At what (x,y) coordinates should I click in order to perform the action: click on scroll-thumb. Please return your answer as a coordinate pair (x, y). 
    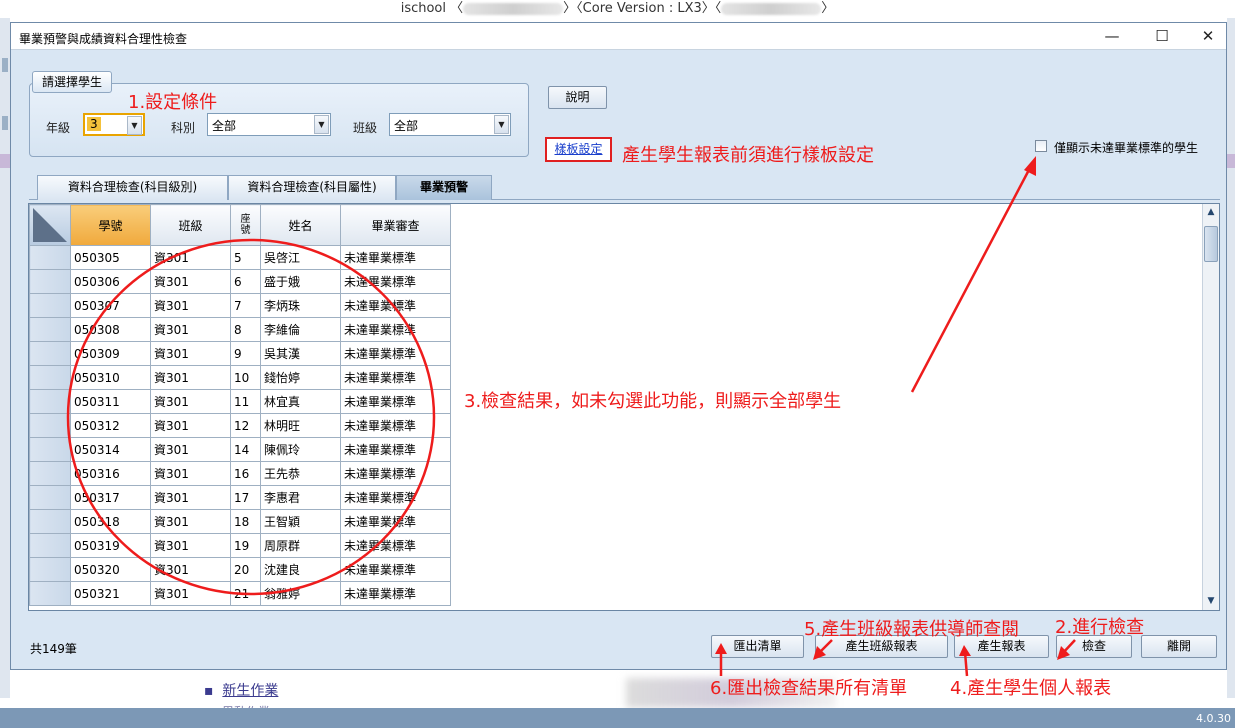
    Looking at the image, I should click on (1211, 244).